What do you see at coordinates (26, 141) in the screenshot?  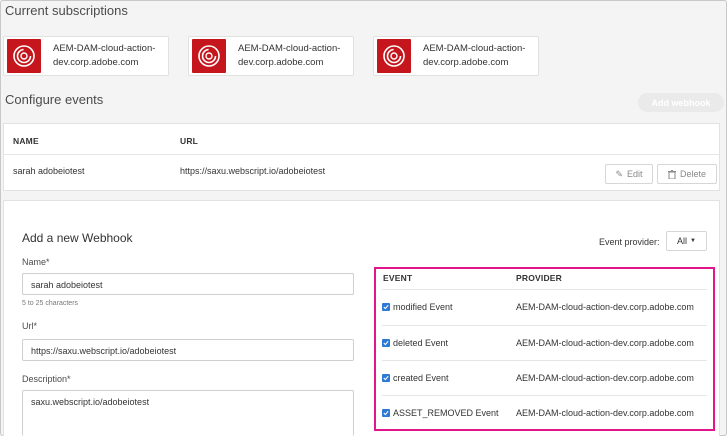 I see `column-header-name: NAME` at bounding box center [26, 141].